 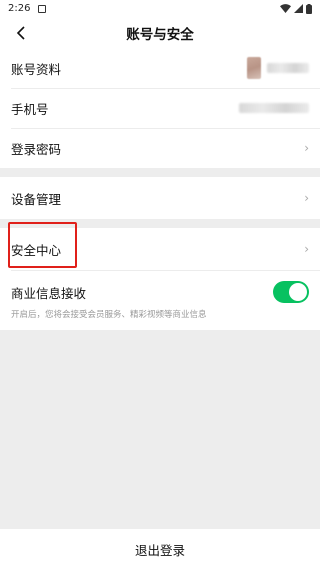 What do you see at coordinates (288, 68) in the screenshot?
I see `blurred-nickname` at bounding box center [288, 68].